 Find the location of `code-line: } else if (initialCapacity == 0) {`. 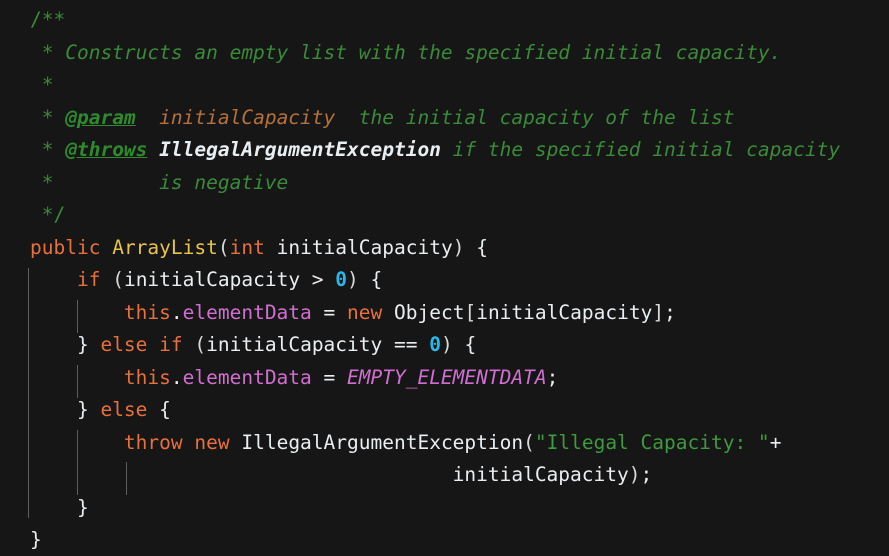

code-line: } else if (initialCapacity == 0) { is located at coordinates (444, 345).